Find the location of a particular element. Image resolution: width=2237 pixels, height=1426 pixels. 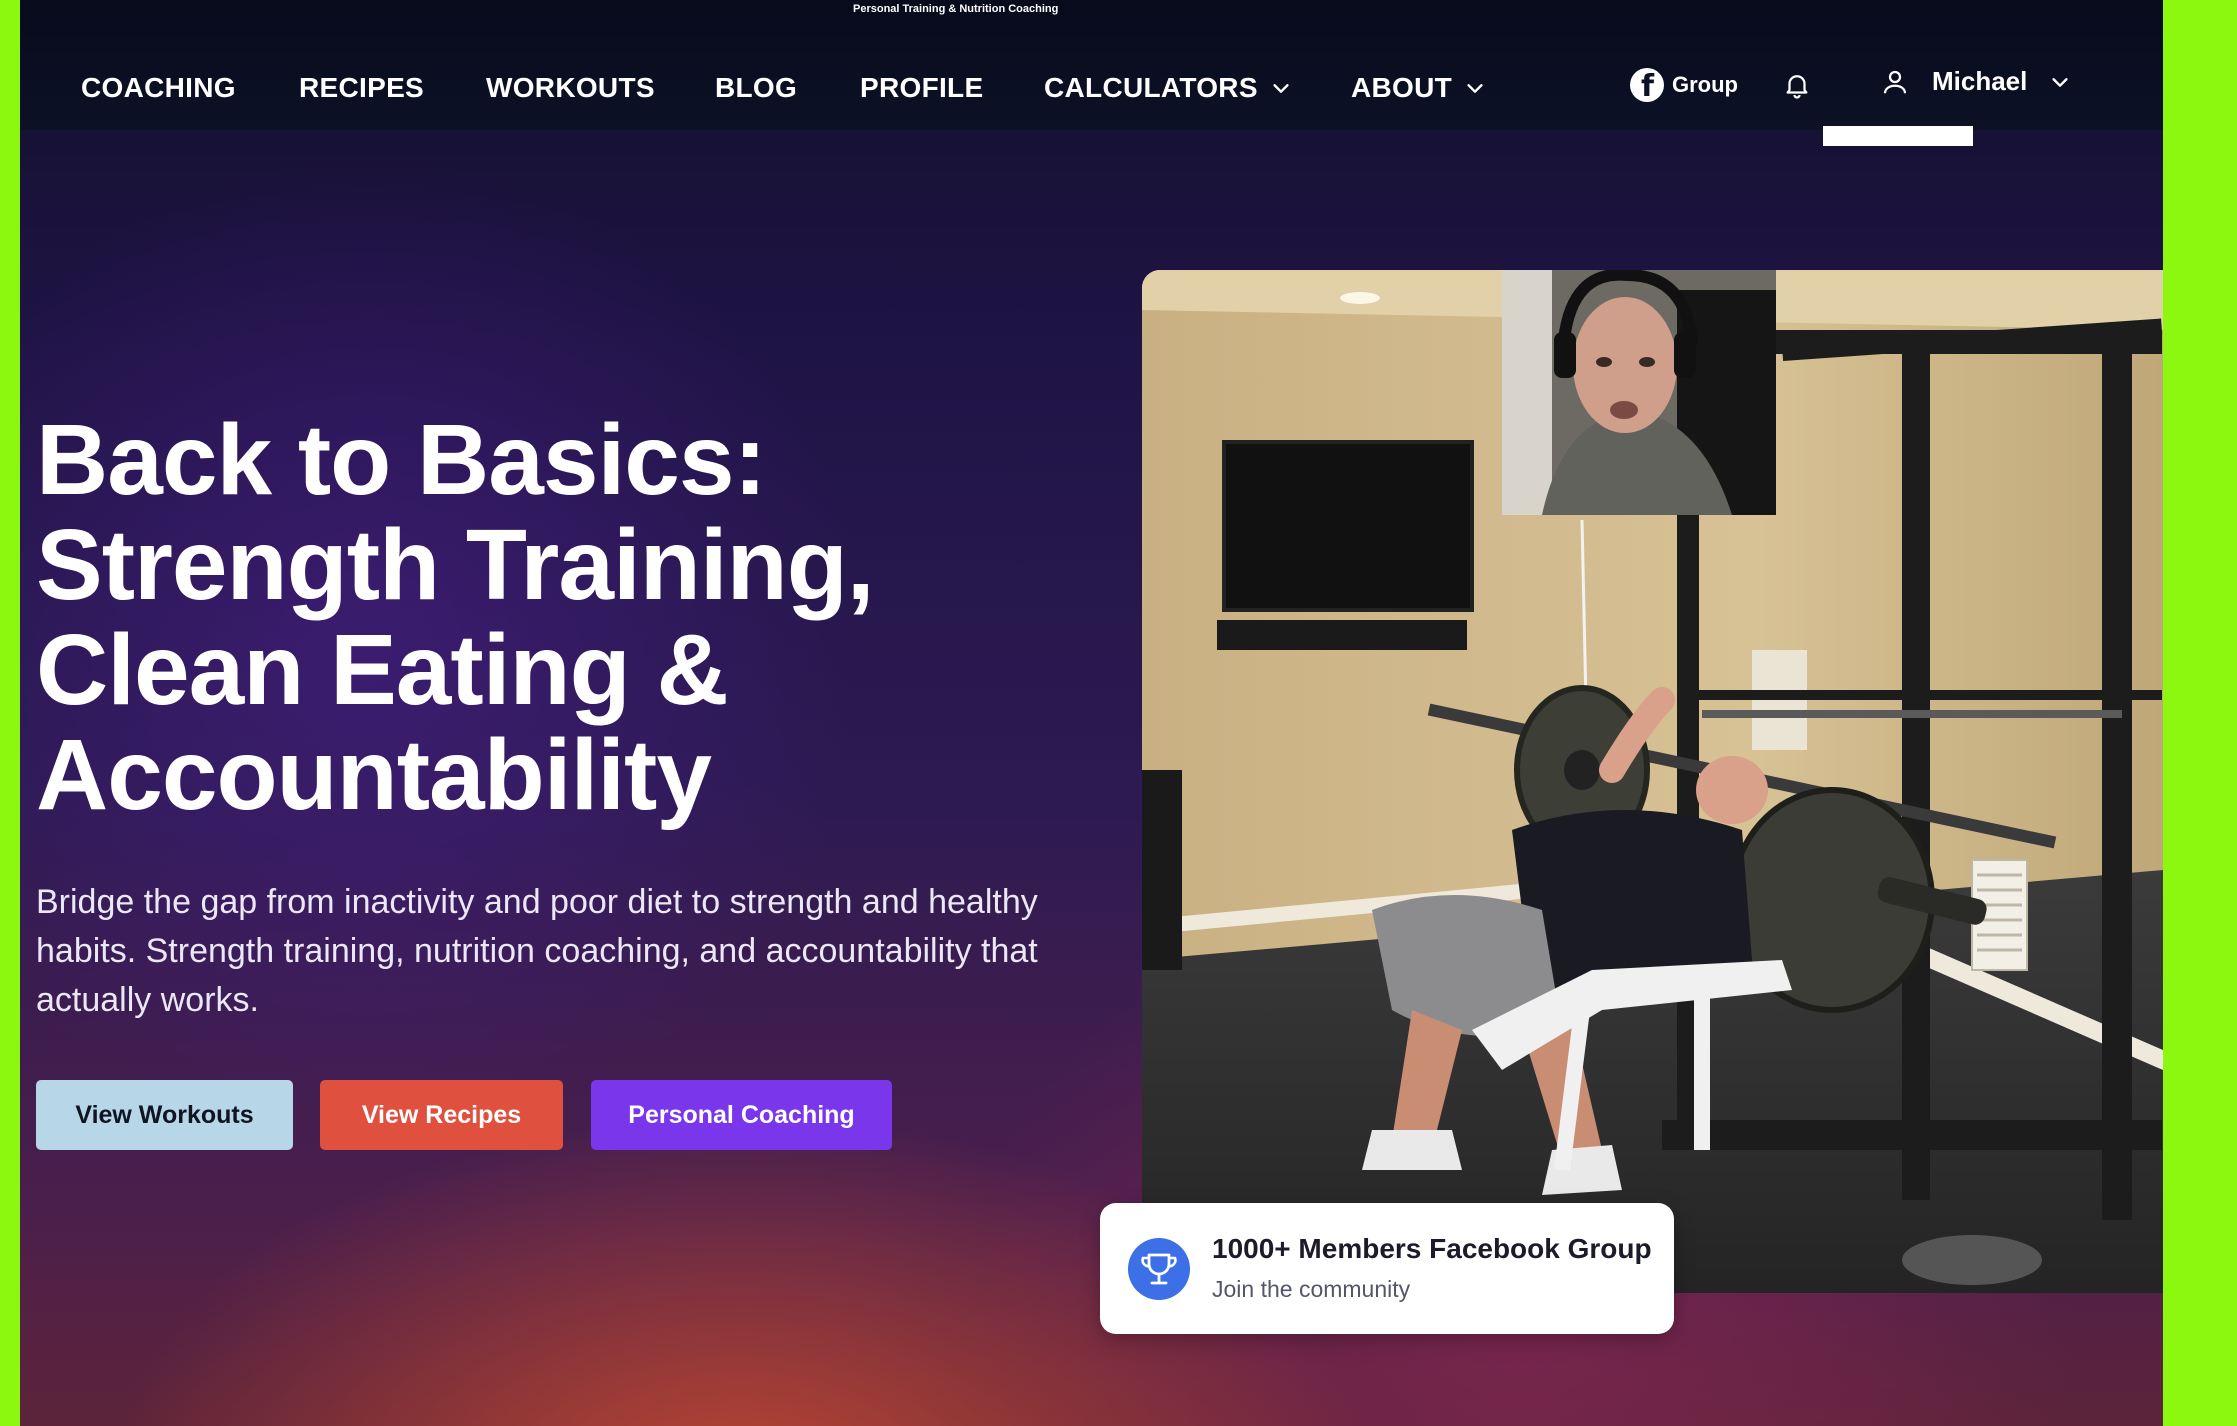

menu-indicator is located at coordinates (1898, 136).